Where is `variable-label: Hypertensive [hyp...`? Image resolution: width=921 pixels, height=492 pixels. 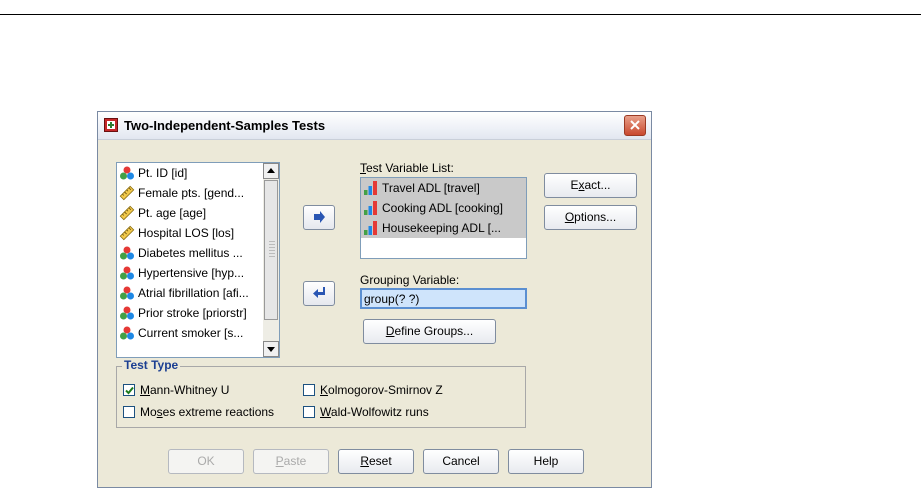
variable-label: Hypertensive [hyp... is located at coordinates (191, 273).